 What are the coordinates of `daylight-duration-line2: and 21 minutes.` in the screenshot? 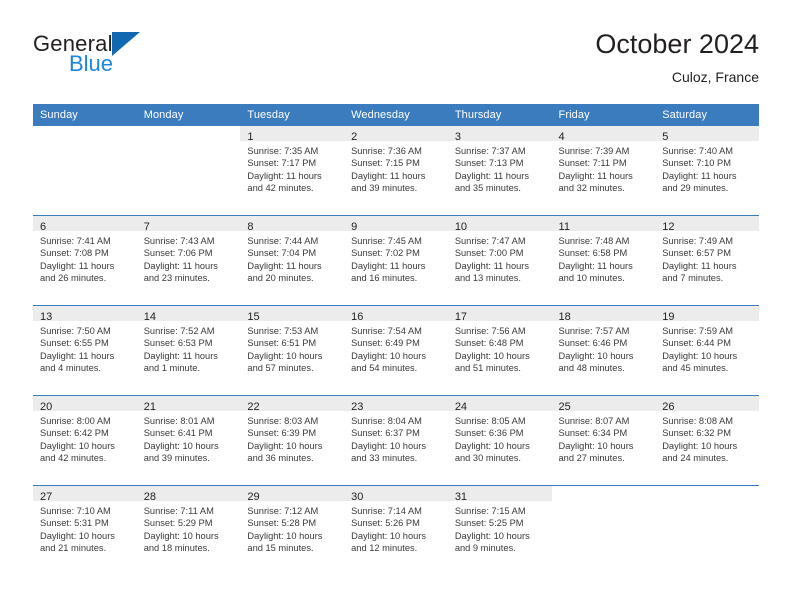 It's located at (73, 547).